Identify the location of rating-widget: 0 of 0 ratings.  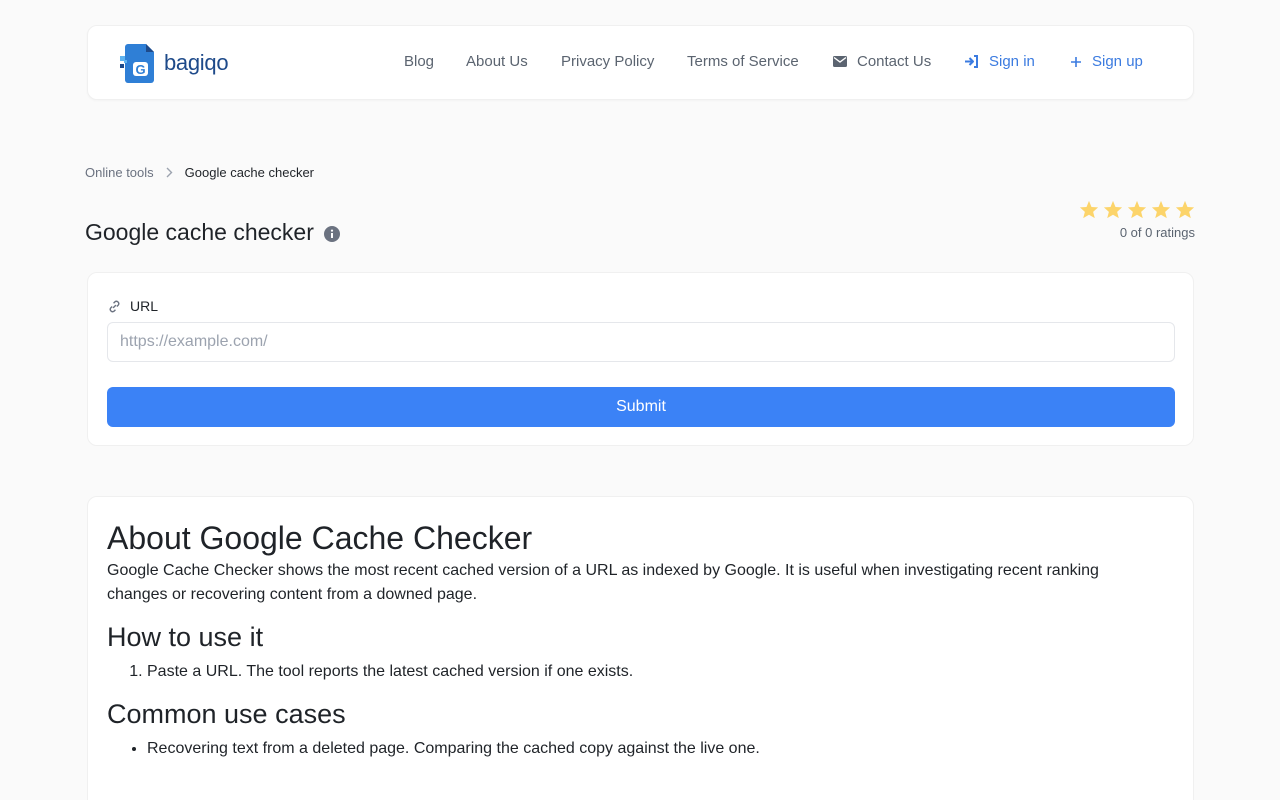
(1115, 220).